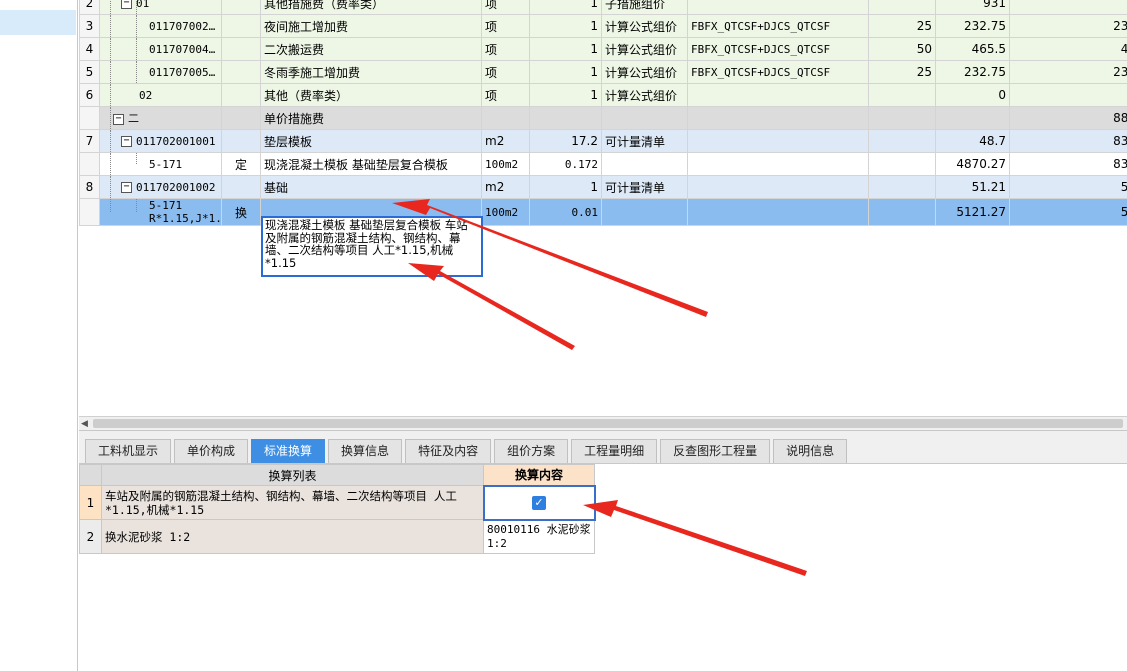  I want to click on tab-labor-material-machine: 工料机显示, so click(128, 451).